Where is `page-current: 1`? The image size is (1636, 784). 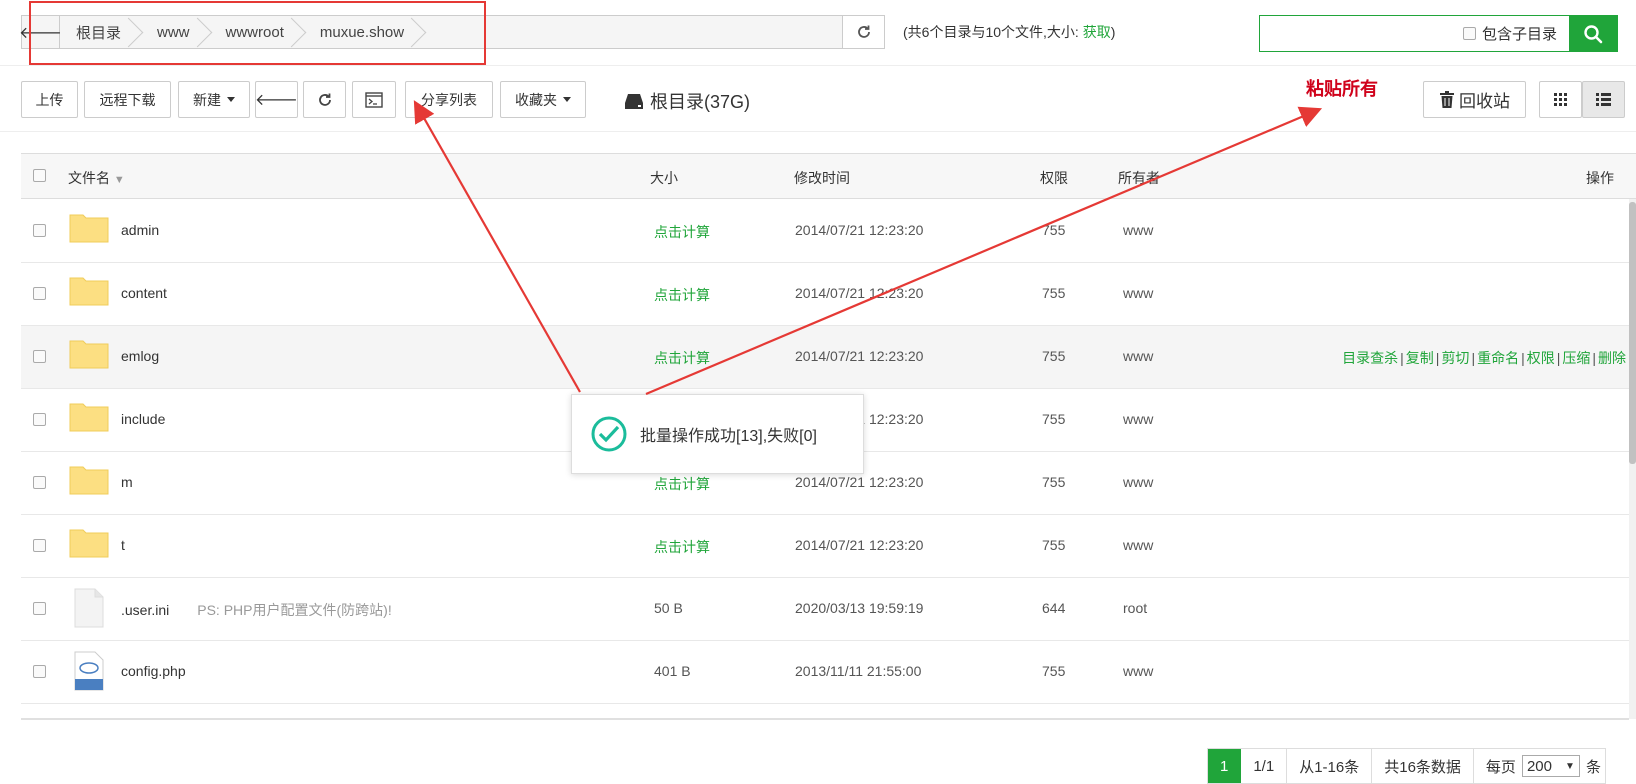
page-current: 1 is located at coordinates (1225, 766).